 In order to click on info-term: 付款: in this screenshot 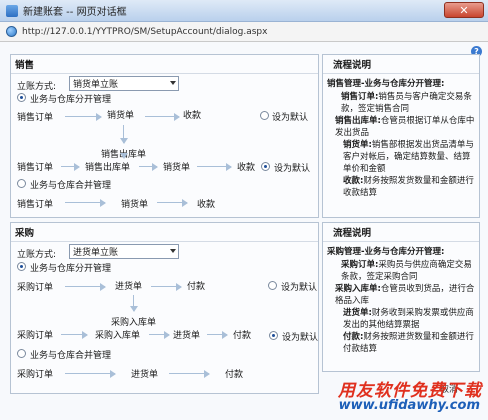, I will do `click(353, 337)`.